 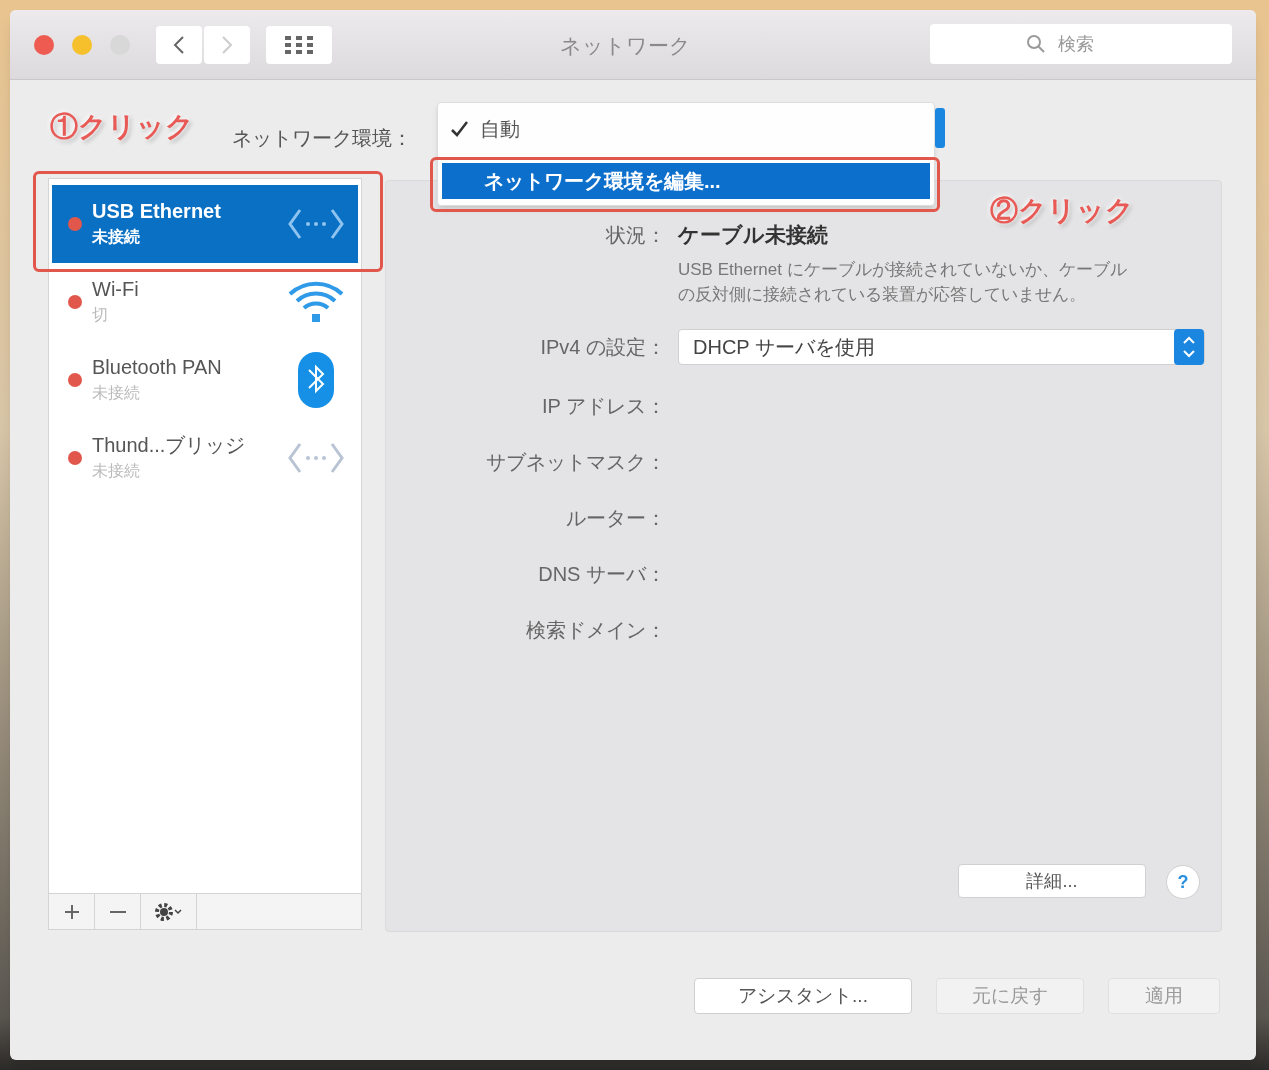 What do you see at coordinates (625, 46) in the screenshot?
I see `window-title: ネットワーク` at bounding box center [625, 46].